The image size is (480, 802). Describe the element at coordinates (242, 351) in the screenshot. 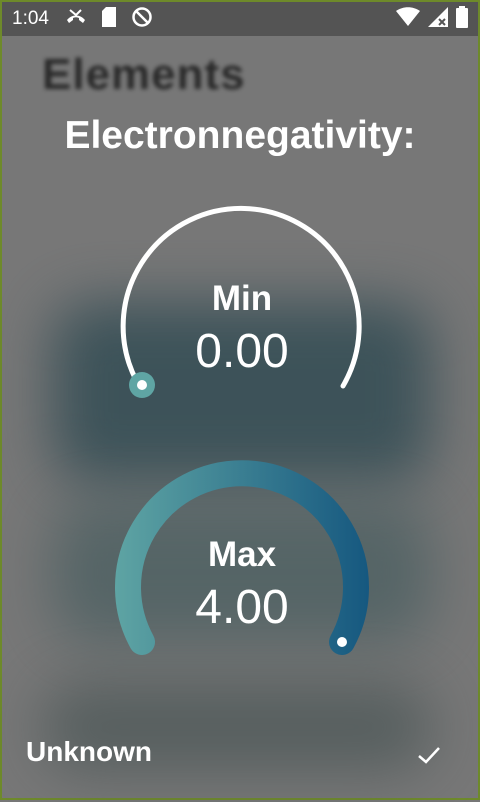

I see `min-value: 0.00` at that location.